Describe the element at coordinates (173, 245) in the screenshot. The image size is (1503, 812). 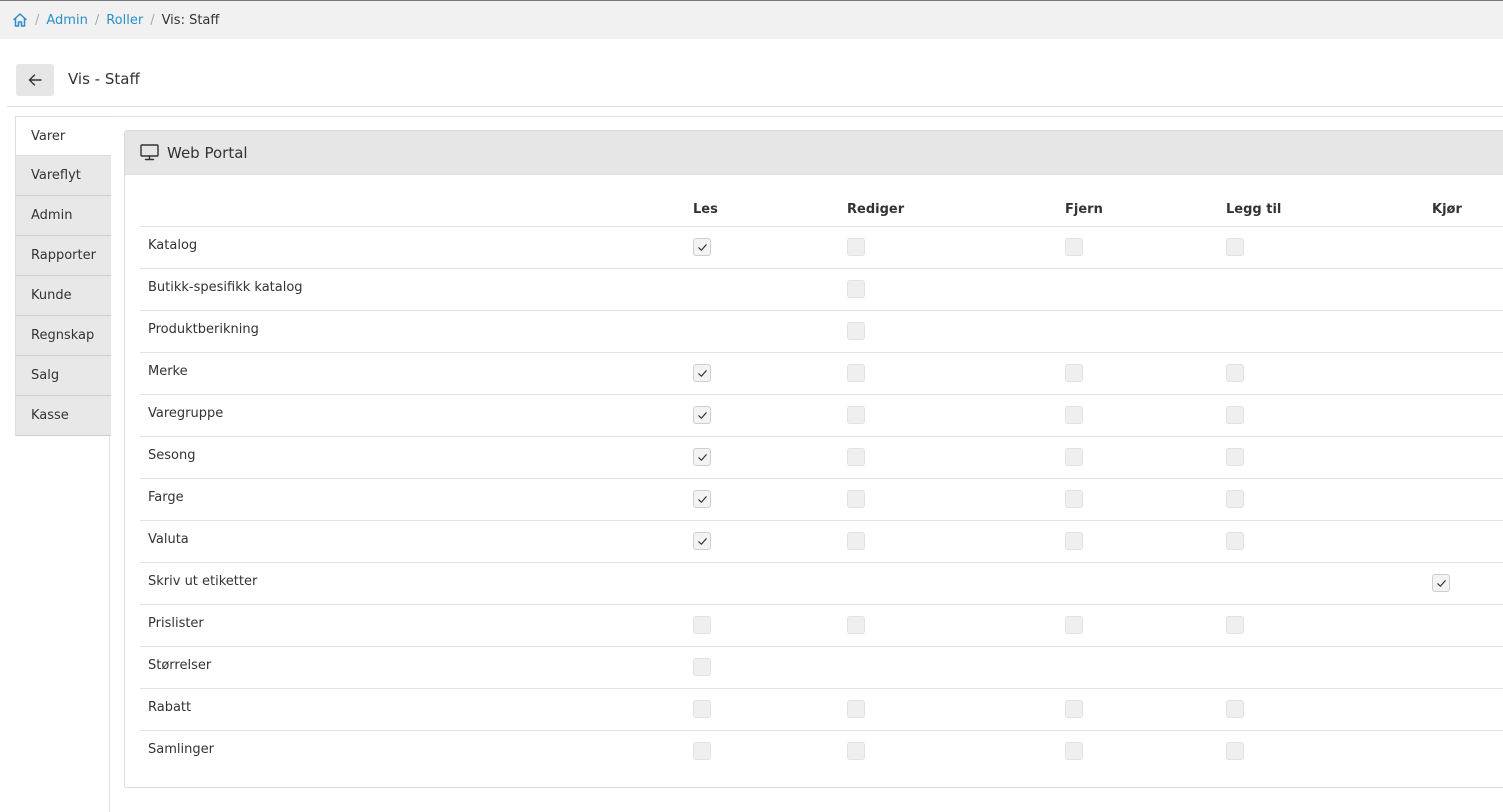
I see `row-label: Katalog` at that location.